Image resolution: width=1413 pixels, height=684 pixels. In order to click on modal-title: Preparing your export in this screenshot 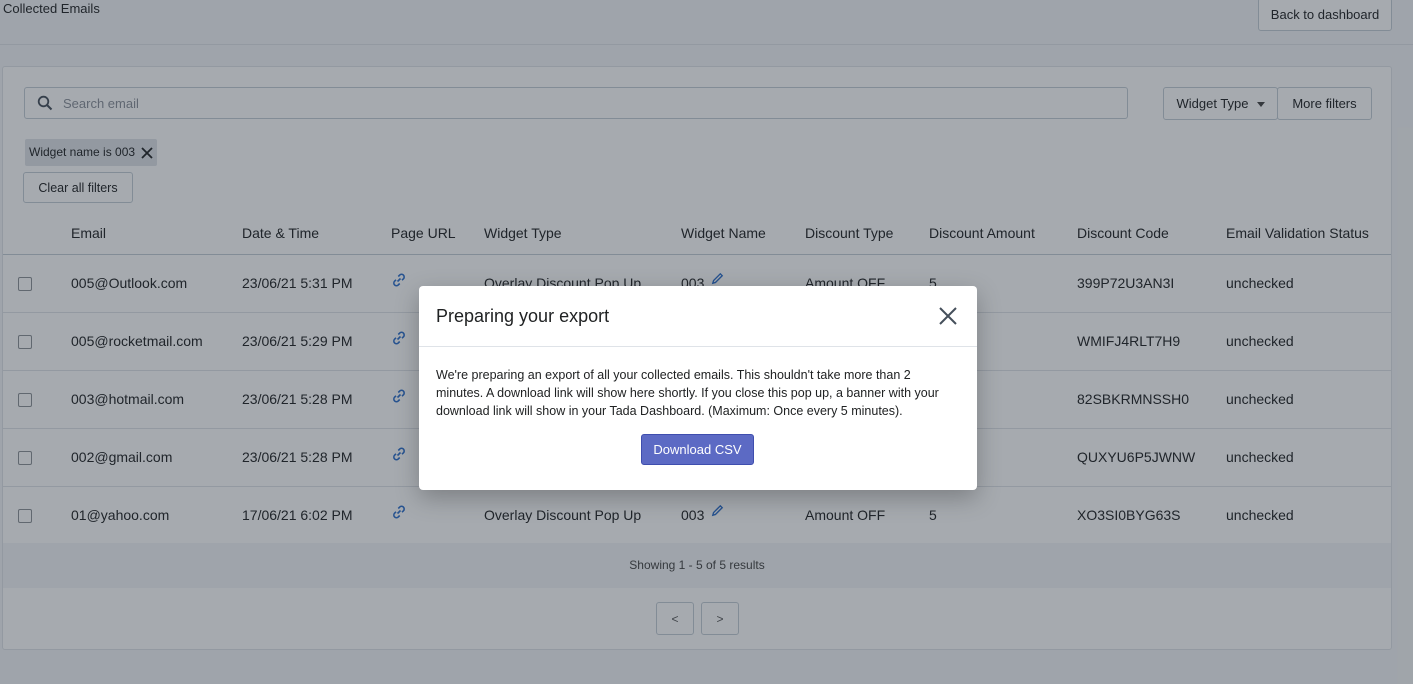, I will do `click(523, 316)`.